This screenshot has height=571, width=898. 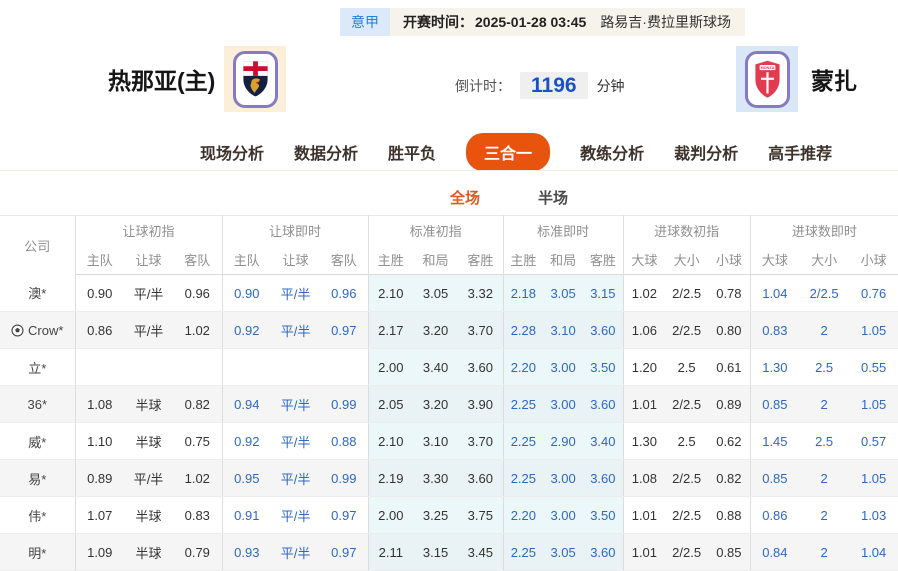 What do you see at coordinates (390, 404) in the screenshot?
I see `odds-cell-standard-initial: 2.05` at bounding box center [390, 404].